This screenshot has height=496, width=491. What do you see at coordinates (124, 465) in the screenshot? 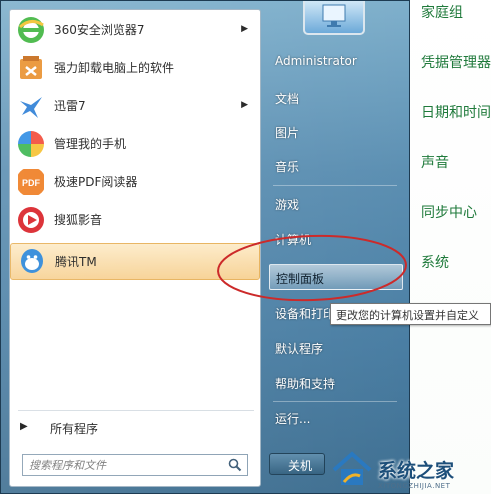
I see `search-input` at bounding box center [124, 465].